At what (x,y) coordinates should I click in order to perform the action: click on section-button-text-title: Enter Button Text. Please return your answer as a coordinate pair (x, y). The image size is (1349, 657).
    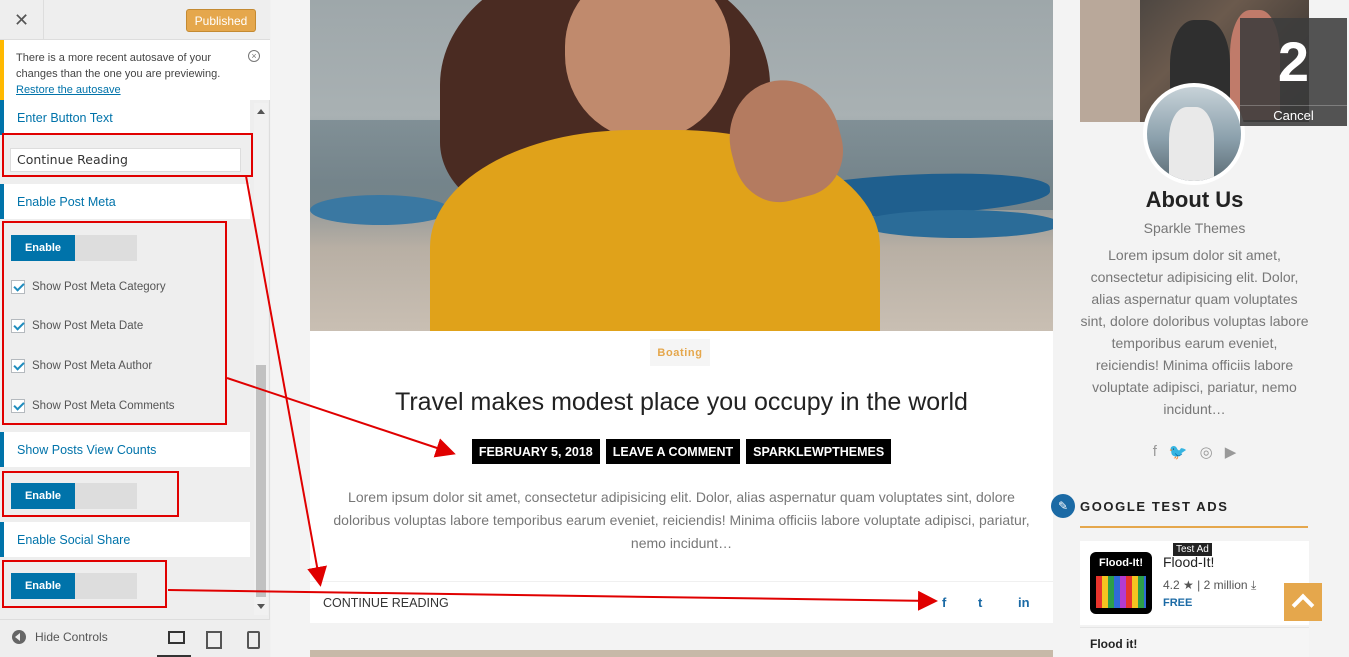
    Looking at the image, I should click on (125, 117).